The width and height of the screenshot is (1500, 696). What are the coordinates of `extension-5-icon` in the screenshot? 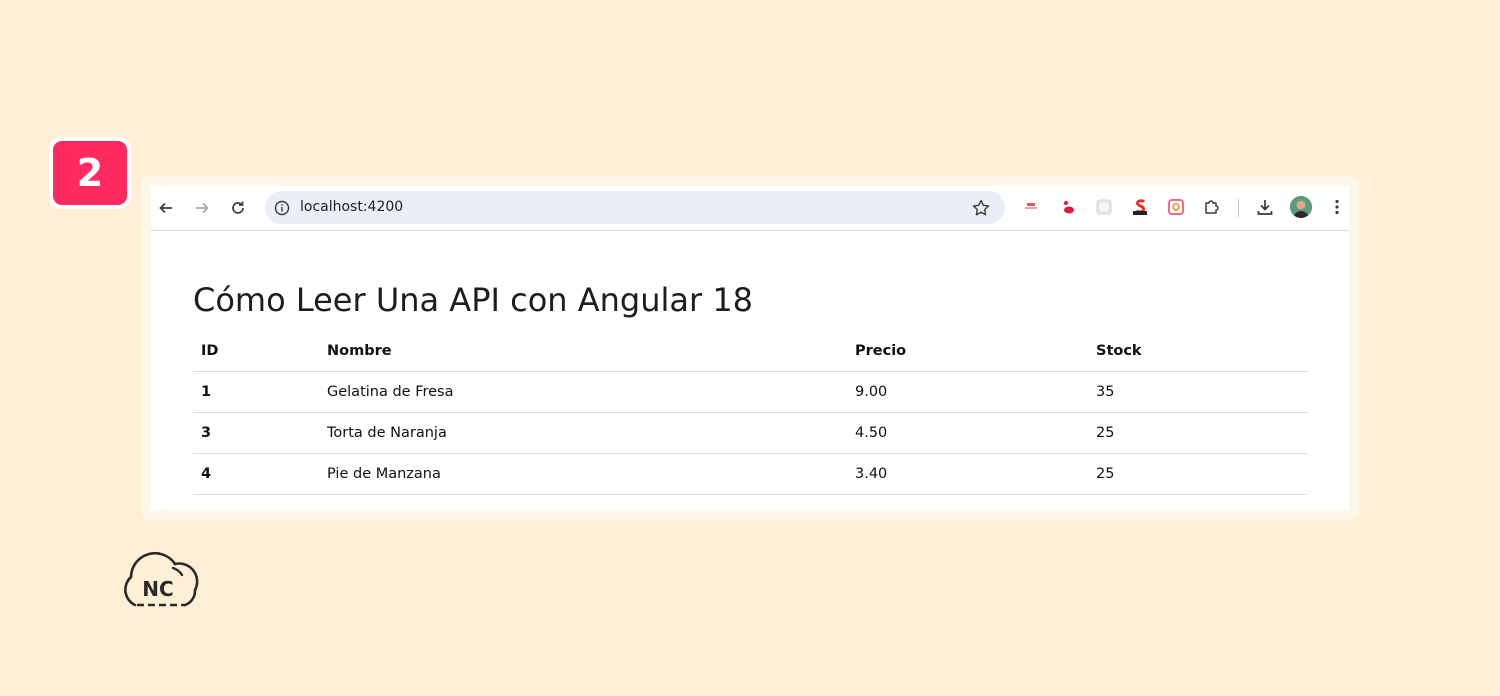 It's located at (1176, 207).